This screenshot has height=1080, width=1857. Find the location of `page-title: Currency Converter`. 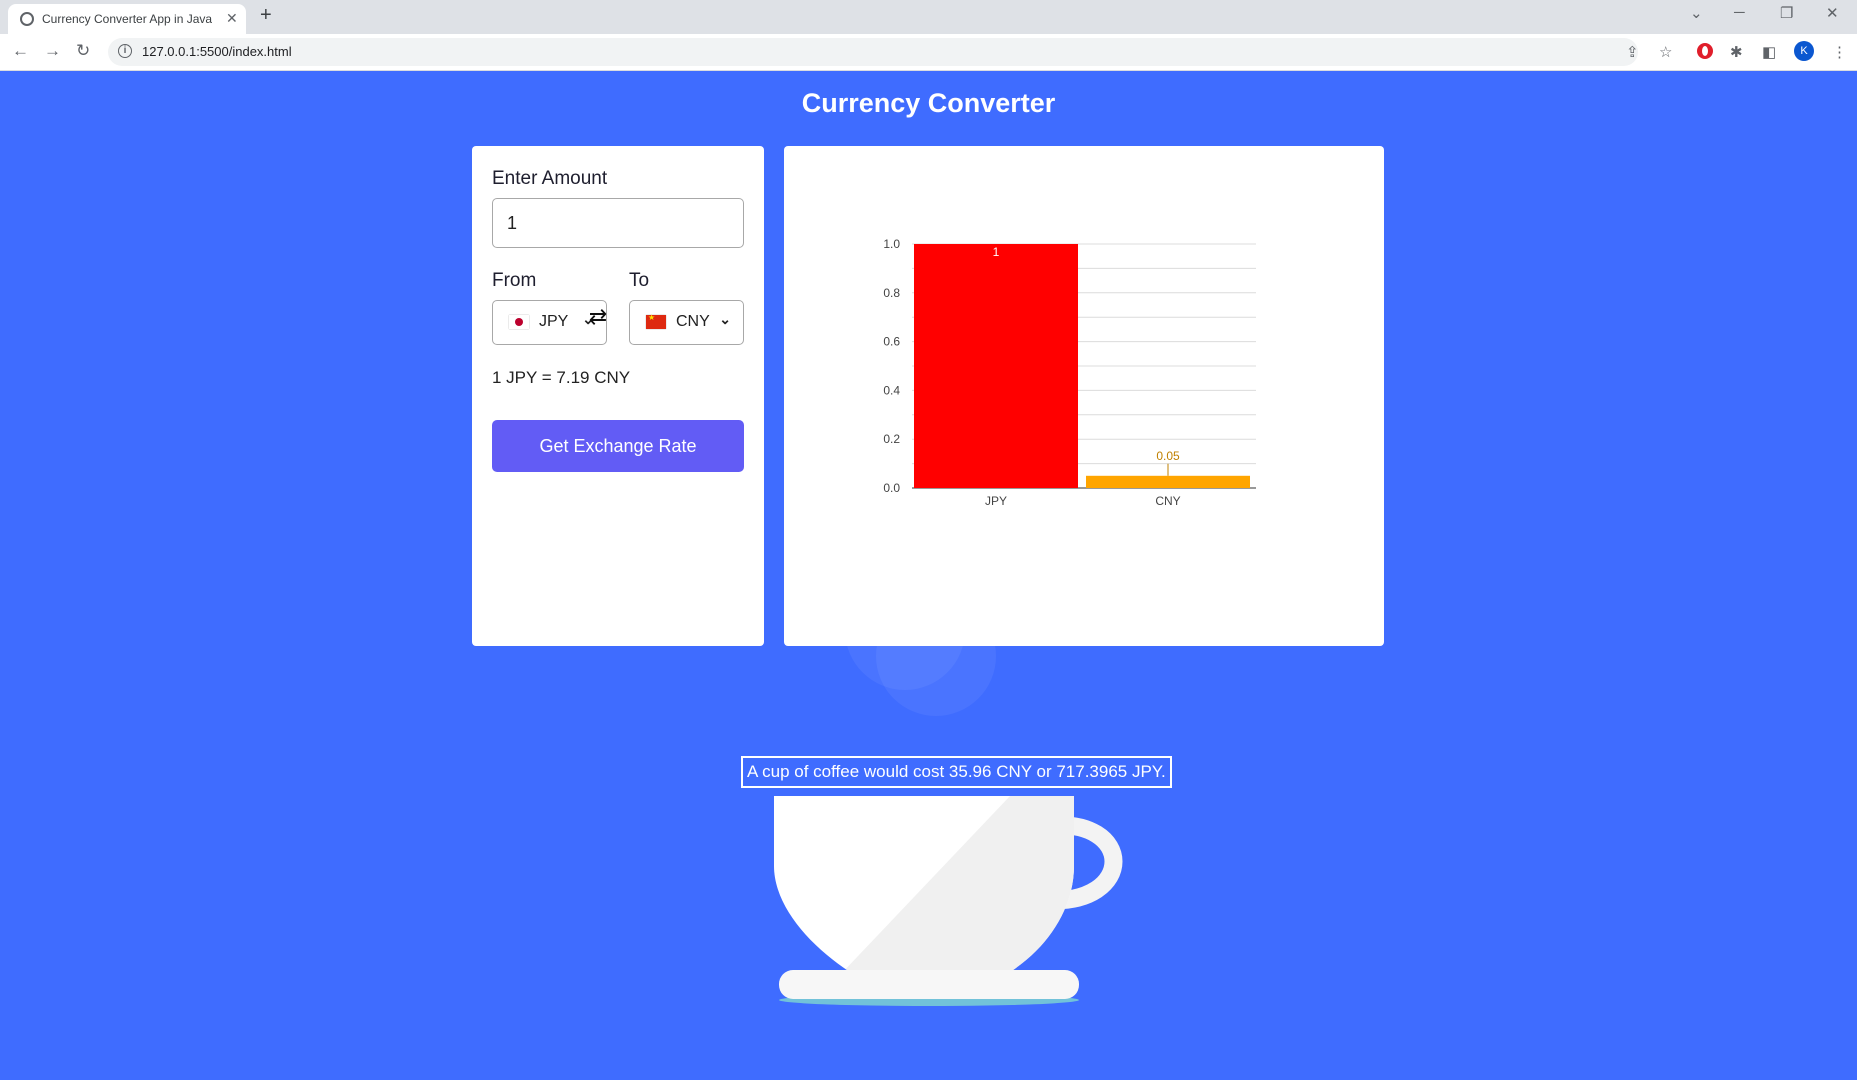

page-title: Currency Converter is located at coordinates (928, 103).